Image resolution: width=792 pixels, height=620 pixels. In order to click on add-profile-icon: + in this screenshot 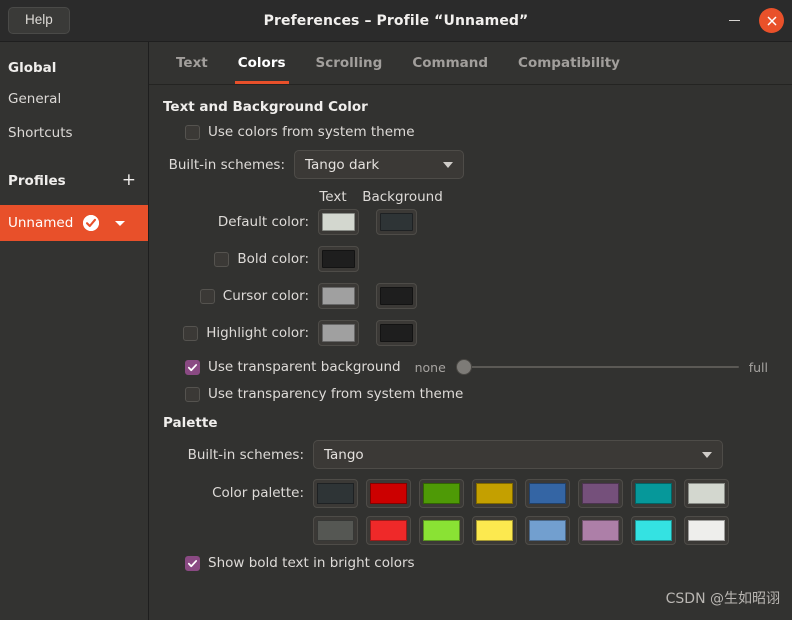, I will do `click(129, 180)`.